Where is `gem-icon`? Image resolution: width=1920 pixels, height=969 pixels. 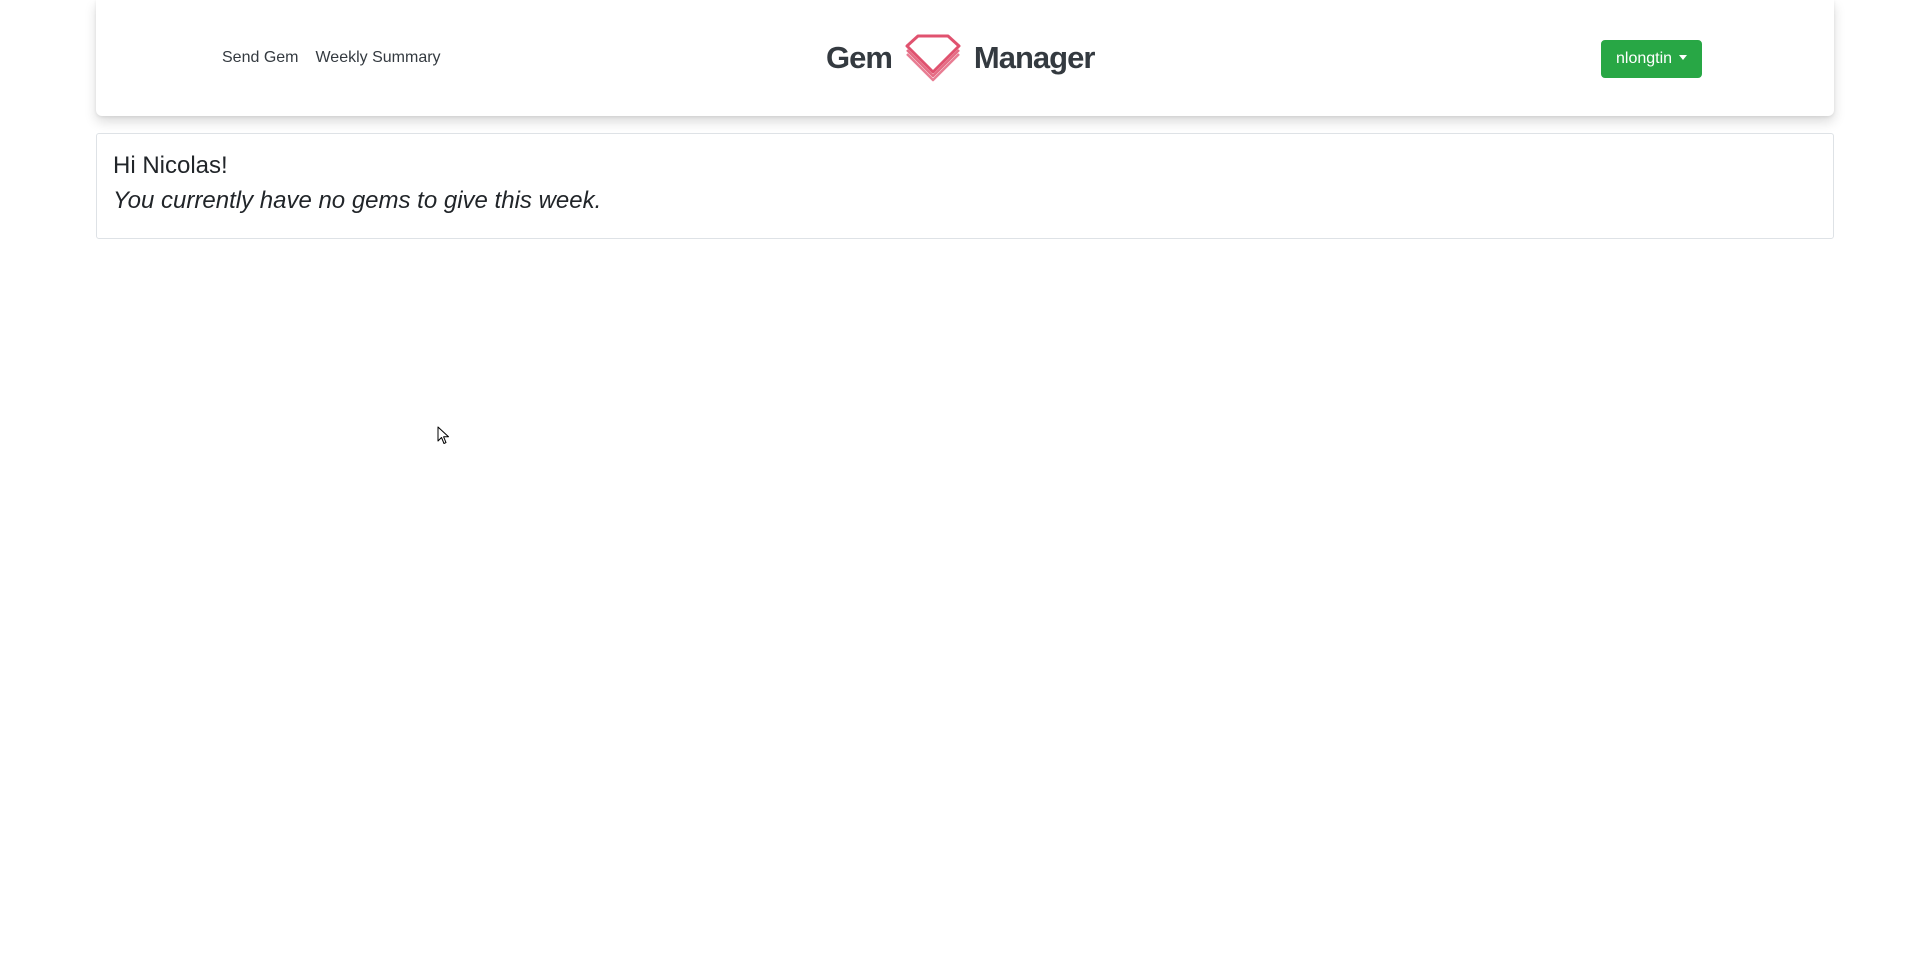
gem-icon is located at coordinates (933, 58).